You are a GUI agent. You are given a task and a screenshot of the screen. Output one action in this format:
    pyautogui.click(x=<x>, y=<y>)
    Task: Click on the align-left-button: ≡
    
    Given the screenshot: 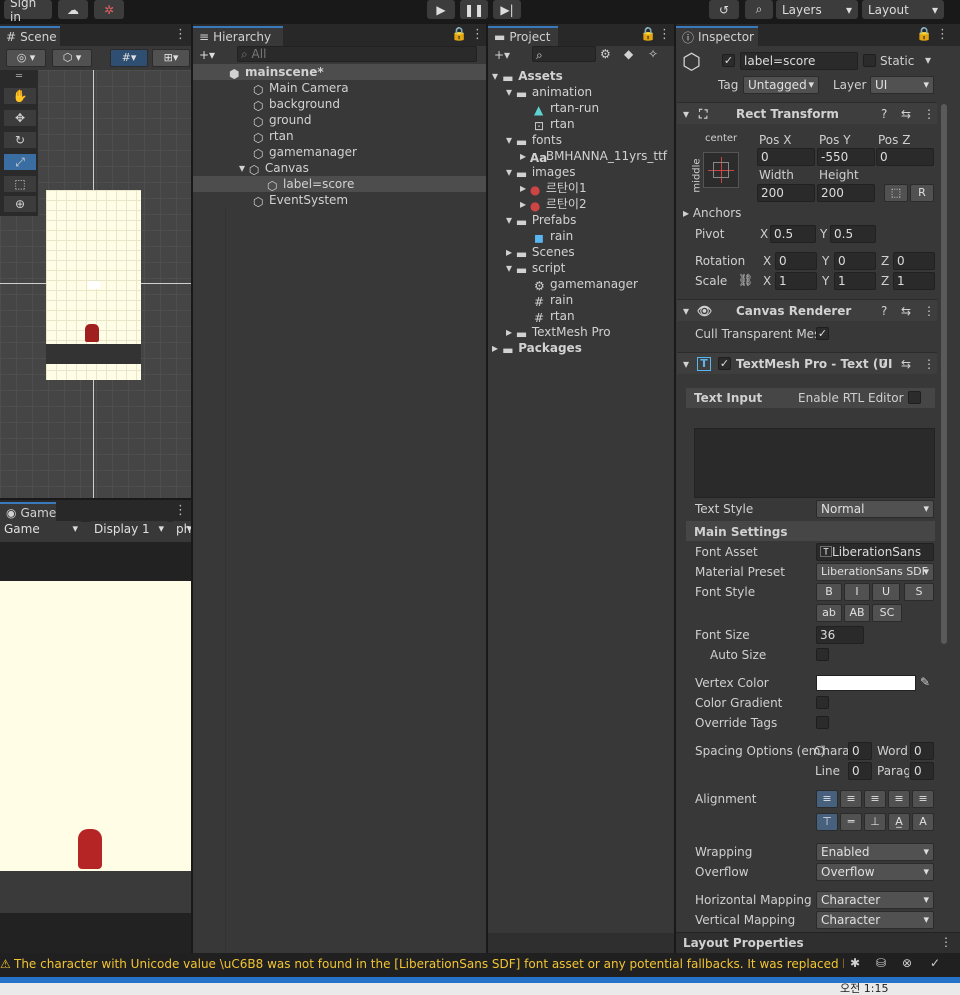 What is the action you would take?
    pyautogui.click(x=827, y=799)
    